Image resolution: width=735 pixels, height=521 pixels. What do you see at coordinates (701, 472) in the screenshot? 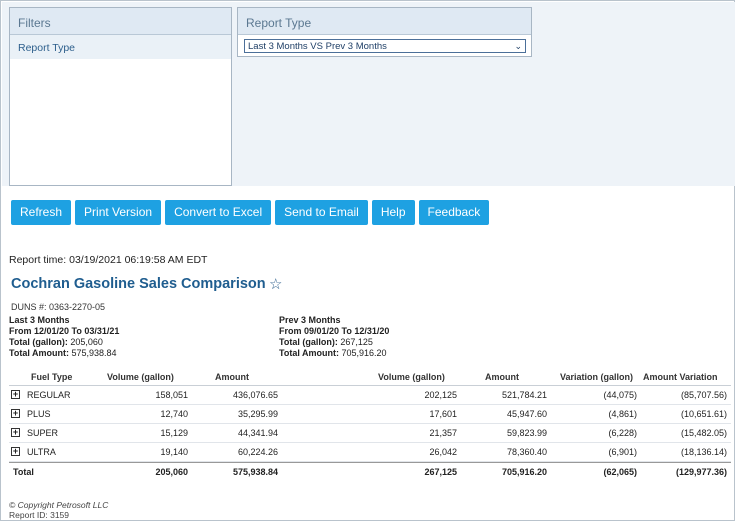
I see `total-amount-variation: (129,977.36)` at bounding box center [701, 472].